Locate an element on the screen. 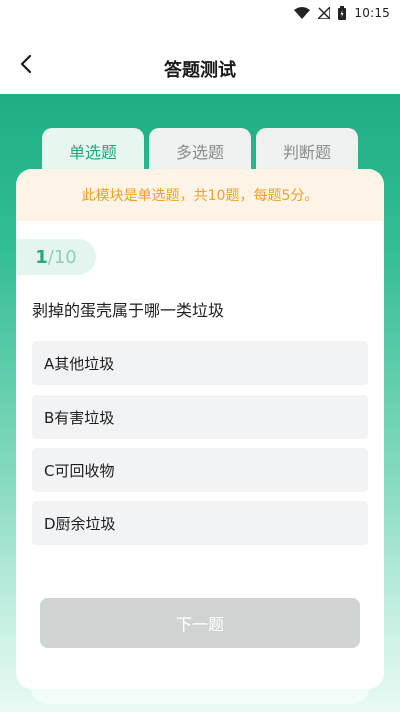 This screenshot has height=712, width=400. tab-single-choice: 单选题 is located at coordinates (93, 151).